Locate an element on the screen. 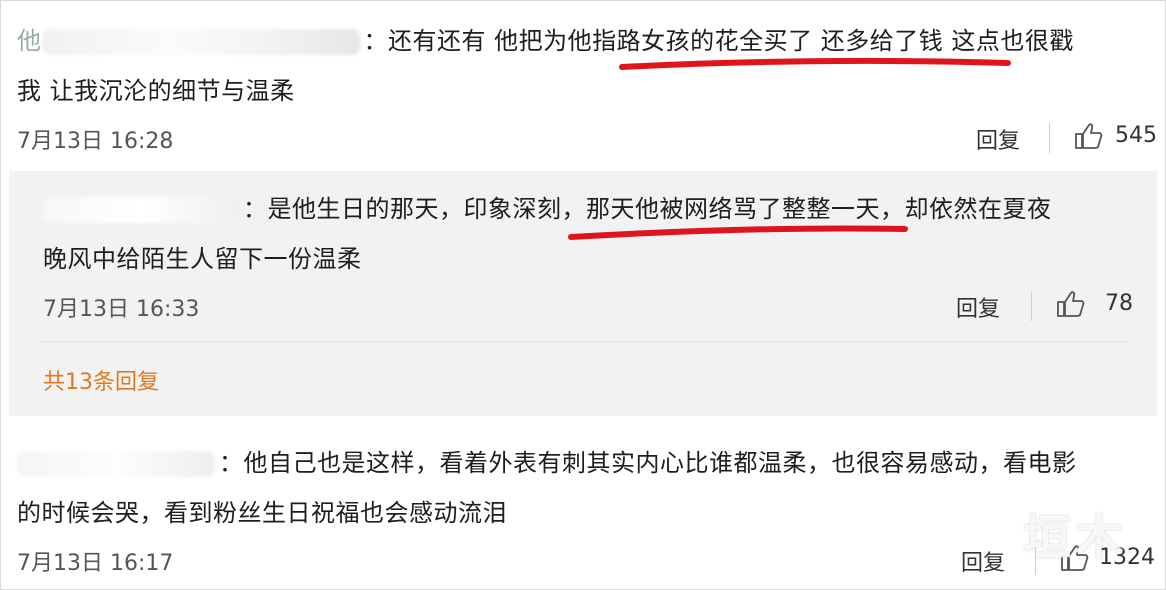  comment-2-like-icon is located at coordinates (1070, 304).